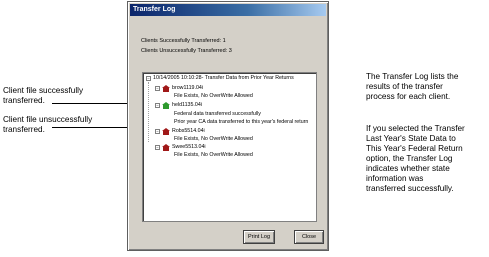  I want to click on house-green-icon, so click(166, 105).